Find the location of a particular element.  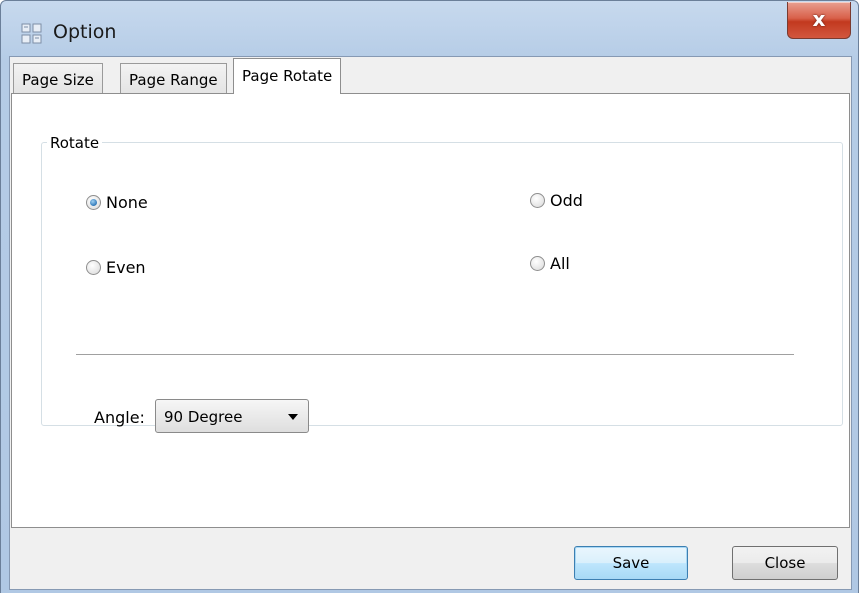

radio-all-label: All is located at coordinates (560, 263).